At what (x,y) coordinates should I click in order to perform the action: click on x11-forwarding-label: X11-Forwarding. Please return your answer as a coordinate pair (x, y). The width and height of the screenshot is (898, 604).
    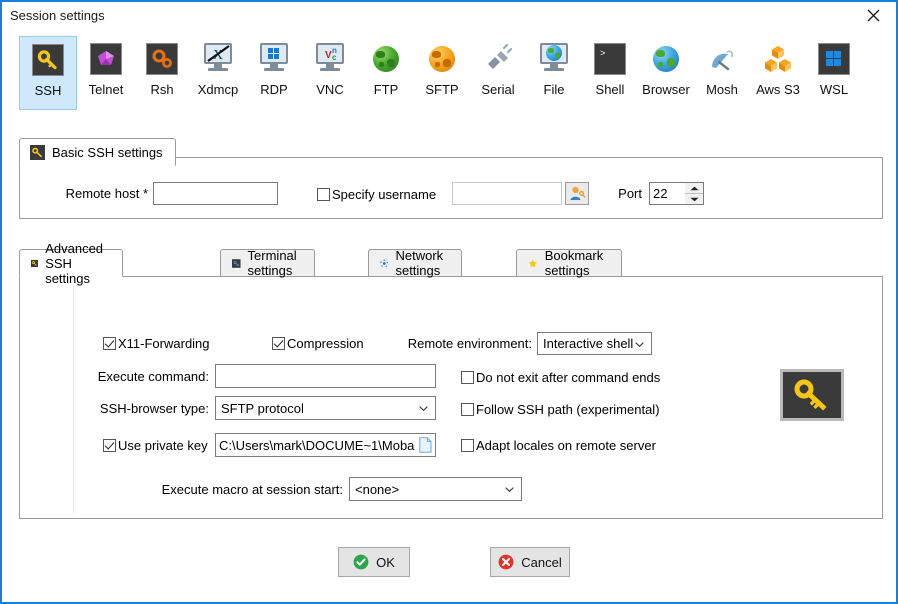
    Looking at the image, I should click on (164, 343).